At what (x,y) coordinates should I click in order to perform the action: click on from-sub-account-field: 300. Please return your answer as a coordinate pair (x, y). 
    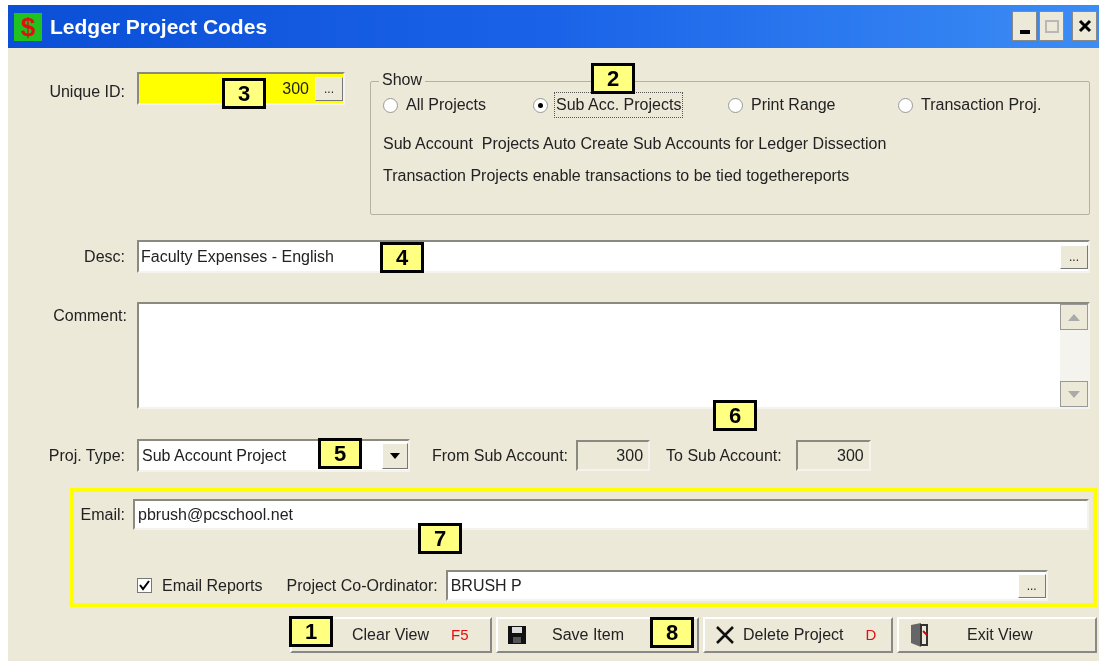
    Looking at the image, I should click on (613, 455).